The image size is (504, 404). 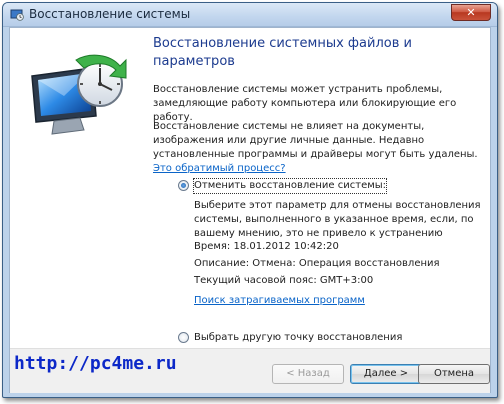 I want to click on system-restore-icon, so click(x=17, y=15).